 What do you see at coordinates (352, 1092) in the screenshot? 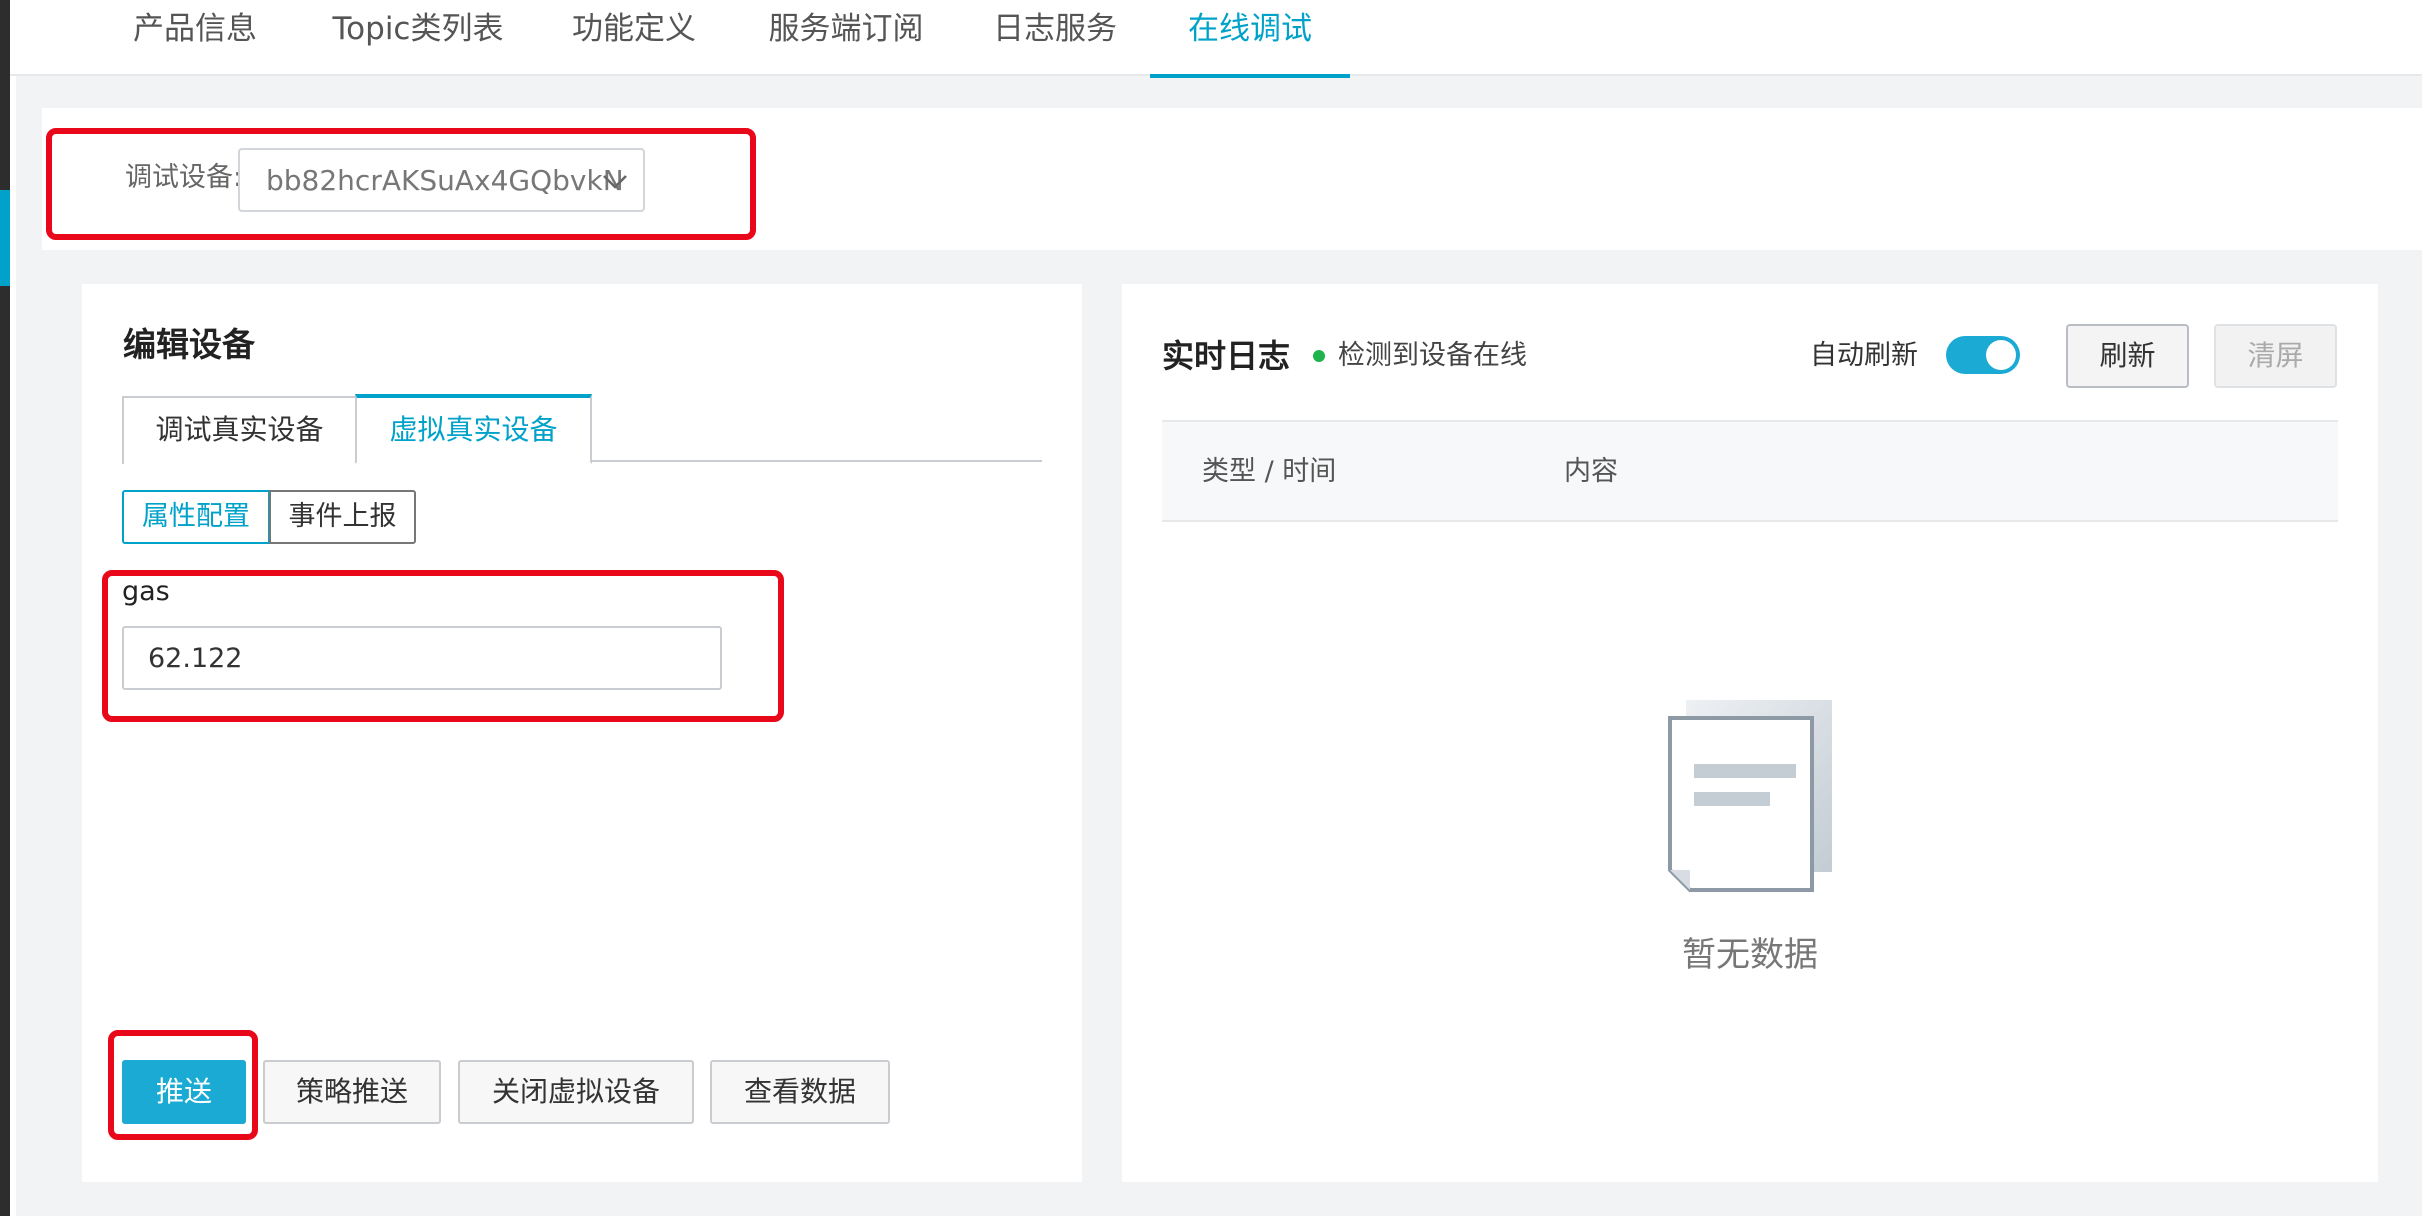
I see `policy-push-button: 策略推送` at bounding box center [352, 1092].